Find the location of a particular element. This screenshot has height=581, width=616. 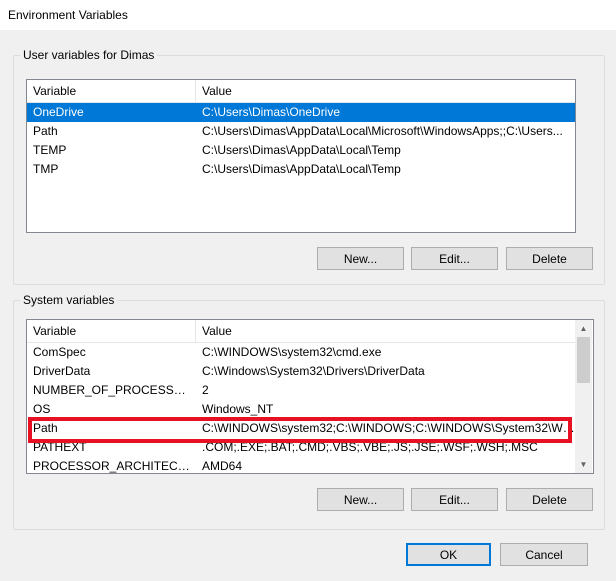

user-list-variable-cell: OneDrive is located at coordinates (58, 112).